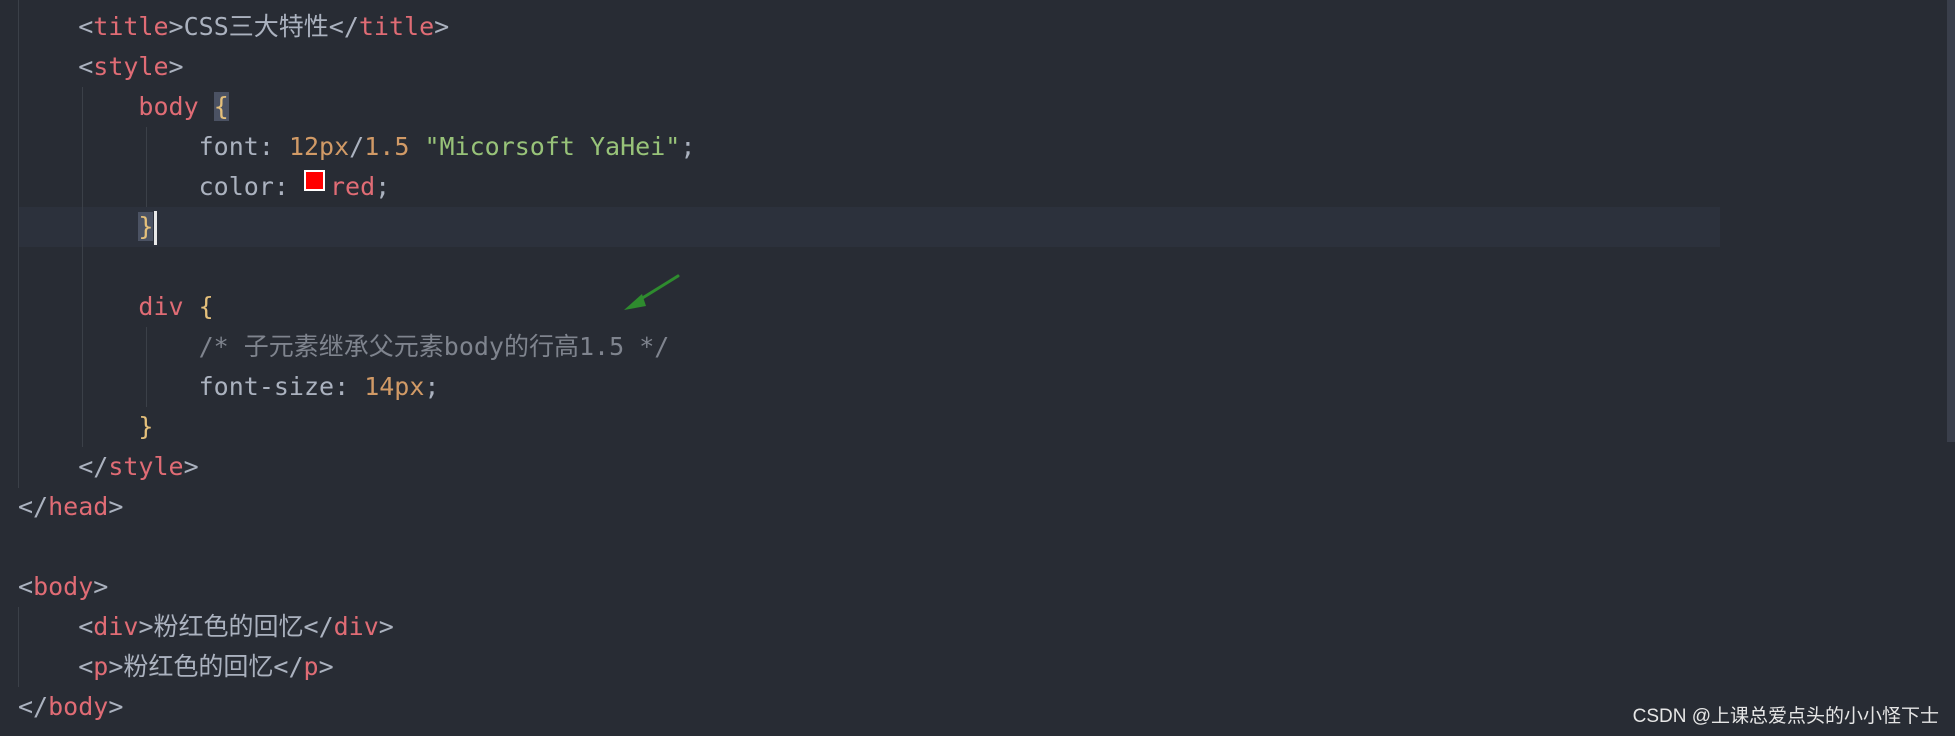 This screenshot has height=736, width=1955. I want to click on code-line-font: font: 12px/1.5 "Micorsoft YaHei";, so click(447, 146).